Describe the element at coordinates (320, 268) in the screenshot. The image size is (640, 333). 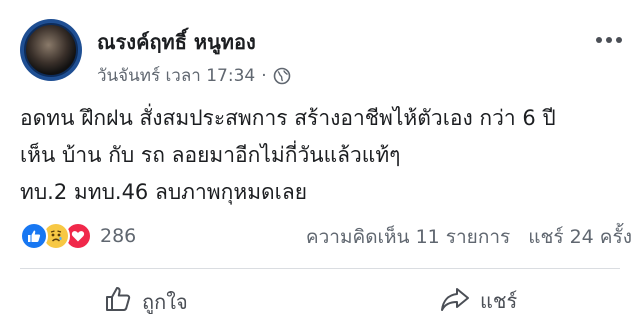
I see `divider` at that location.